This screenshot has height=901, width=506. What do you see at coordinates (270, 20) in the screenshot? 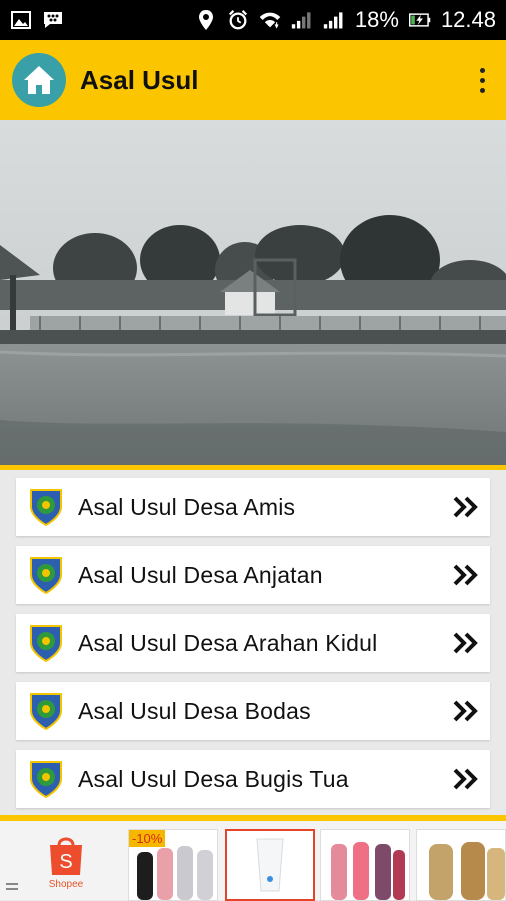
I see `wifi-icon` at bounding box center [270, 20].